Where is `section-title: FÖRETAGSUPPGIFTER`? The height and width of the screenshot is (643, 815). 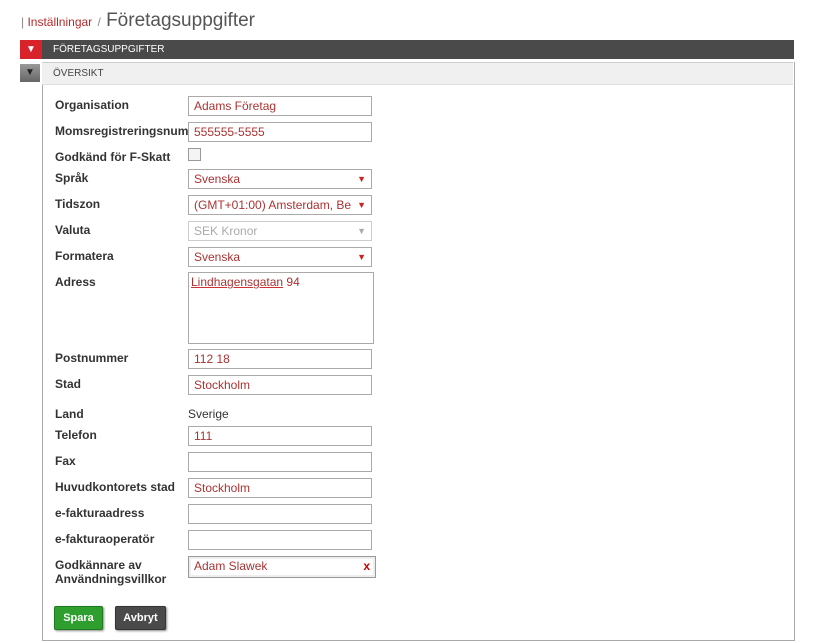 section-title: FÖRETAGSUPPGIFTER is located at coordinates (109, 49).